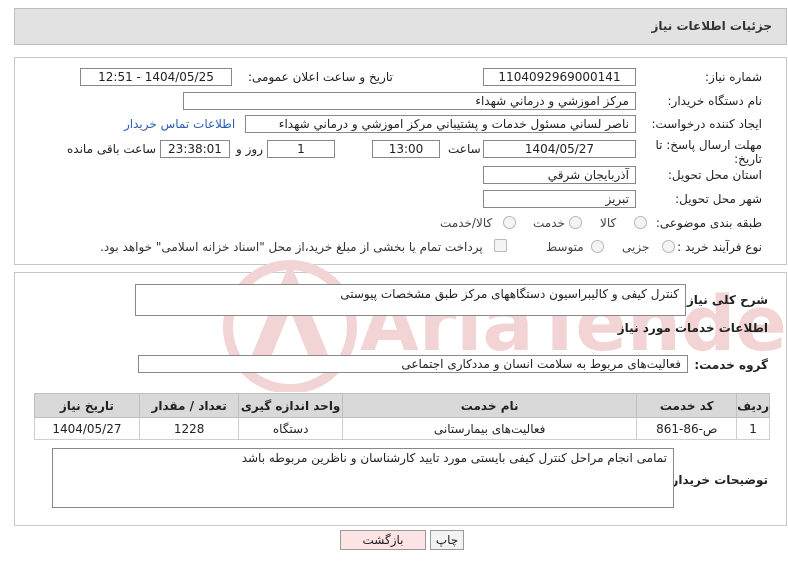  Describe the element at coordinates (249, 149) in the screenshot. I see `days-label: روز و` at that location.